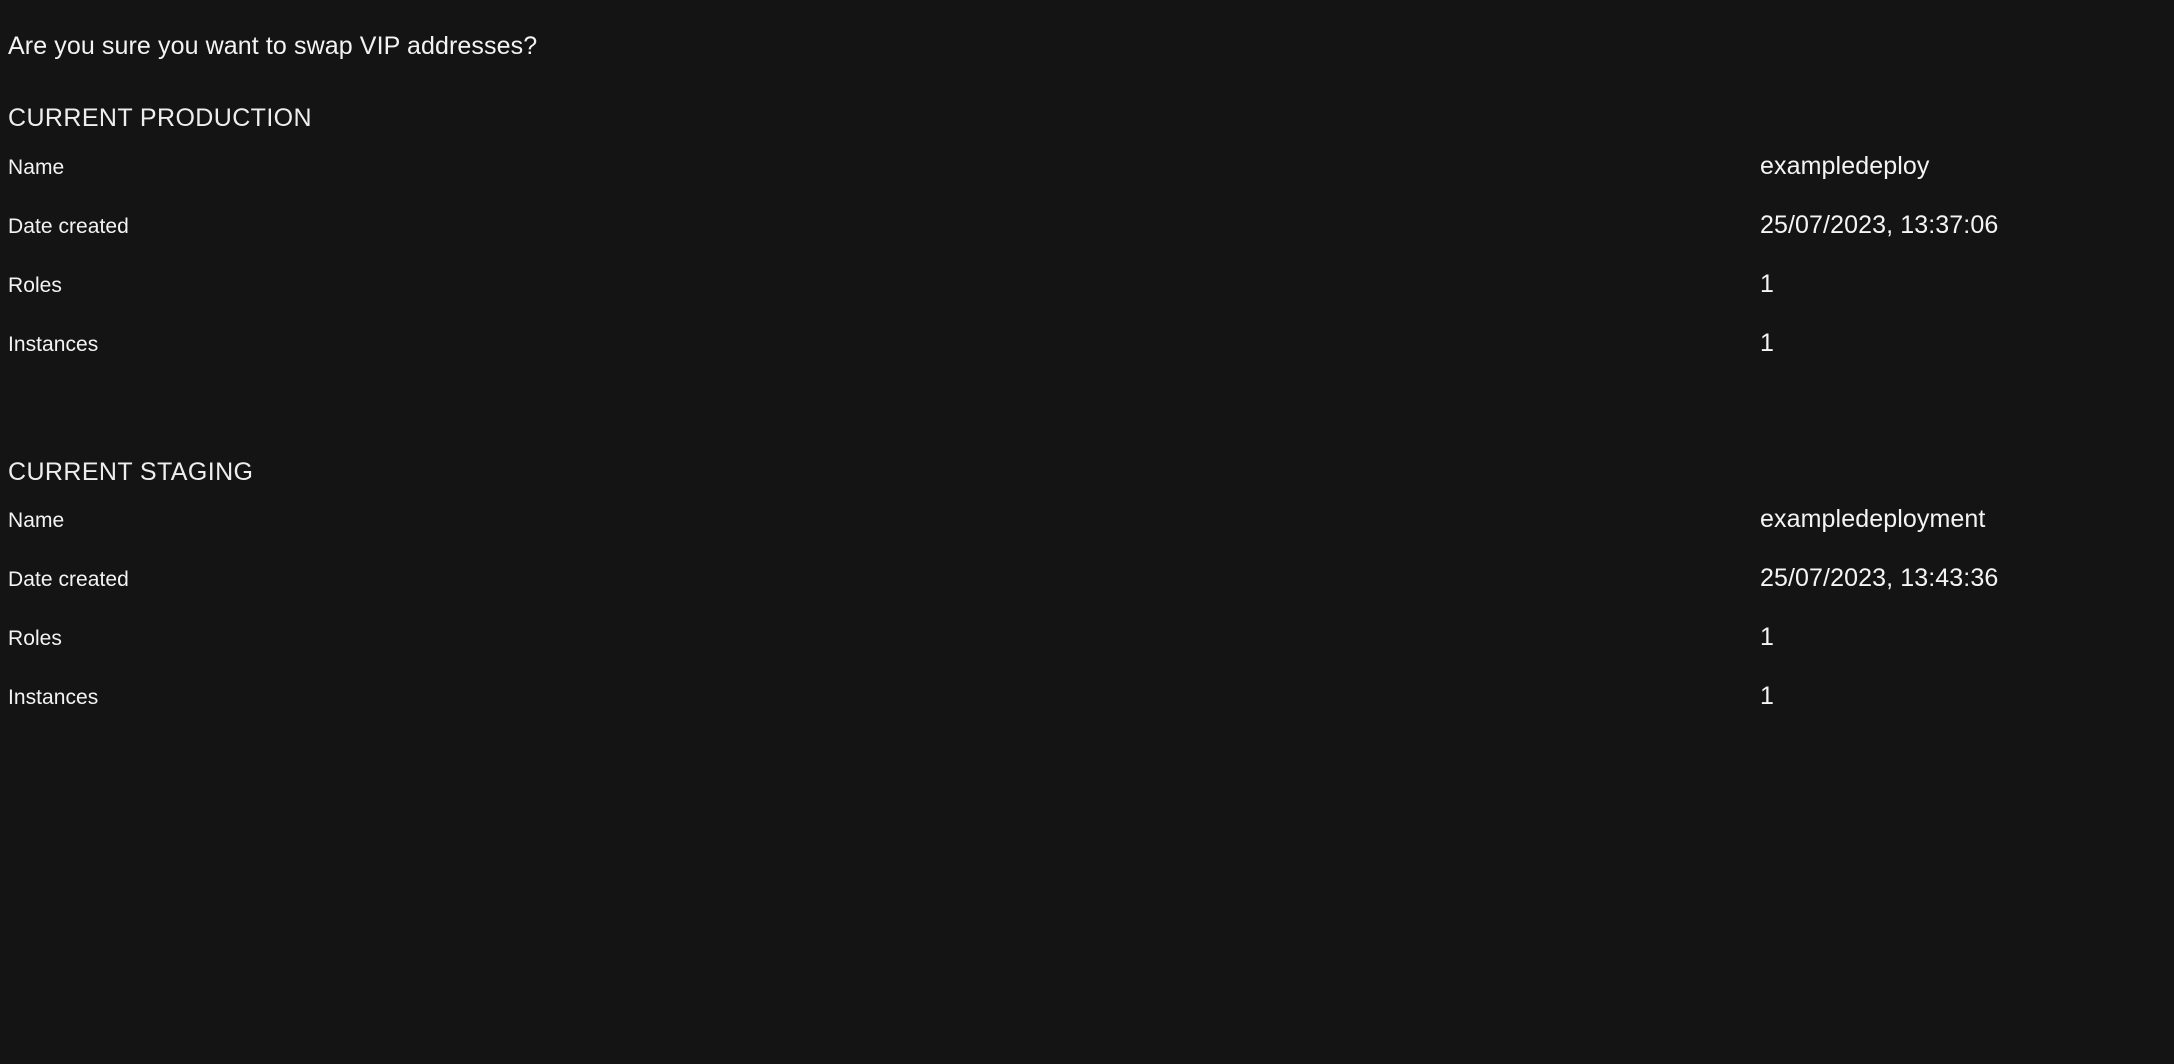 Image resolution: width=2174 pixels, height=1064 pixels. I want to click on property-value: exampledeployment, so click(1873, 519).